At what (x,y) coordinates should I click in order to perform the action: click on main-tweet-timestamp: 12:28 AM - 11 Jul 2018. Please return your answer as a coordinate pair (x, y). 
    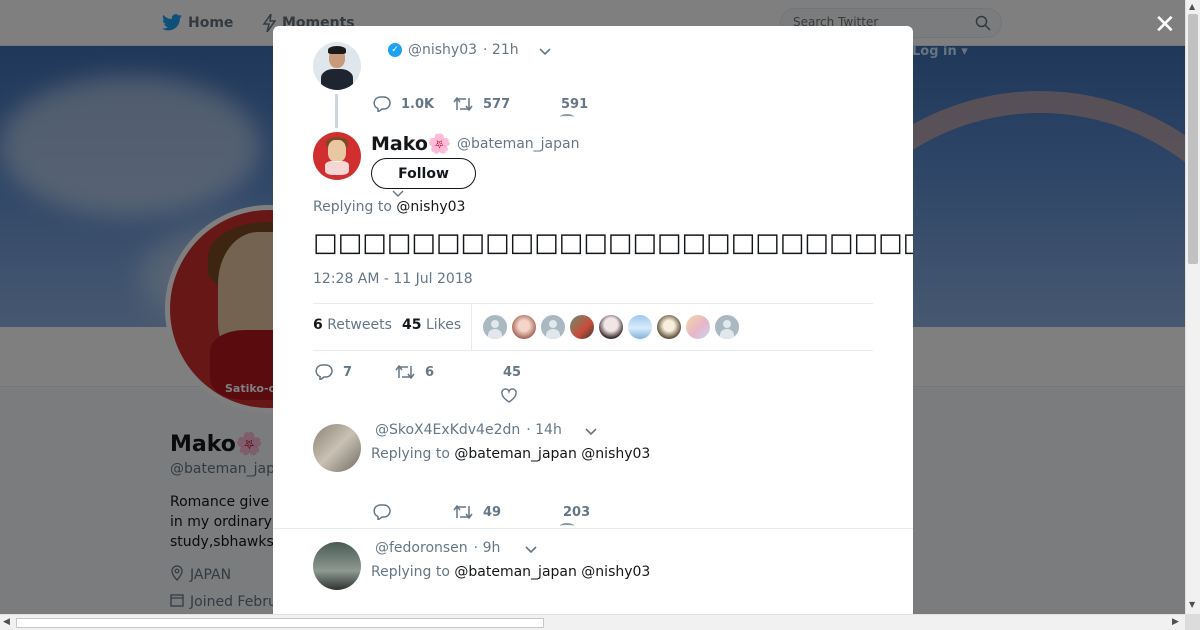
    Looking at the image, I should click on (393, 279).